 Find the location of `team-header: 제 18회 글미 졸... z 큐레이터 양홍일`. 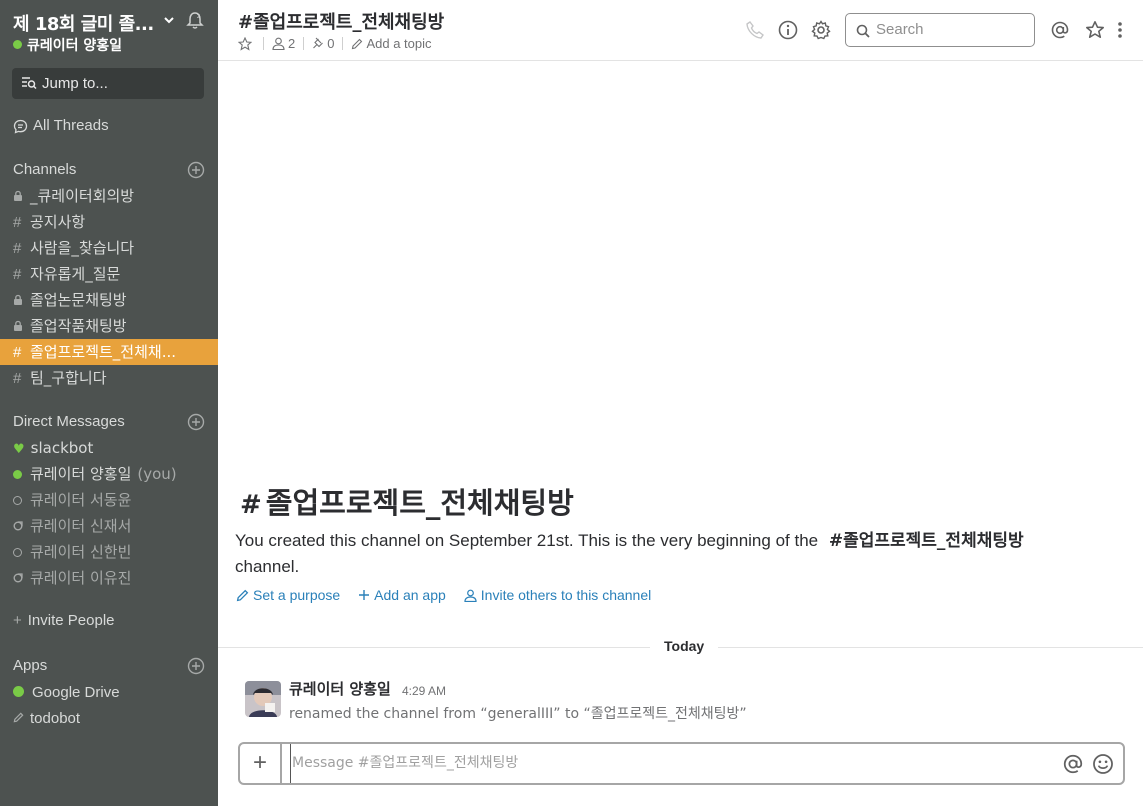

team-header: 제 18회 글미 졸... z 큐레이터 양홍일 is located at coordinates (111, 32).